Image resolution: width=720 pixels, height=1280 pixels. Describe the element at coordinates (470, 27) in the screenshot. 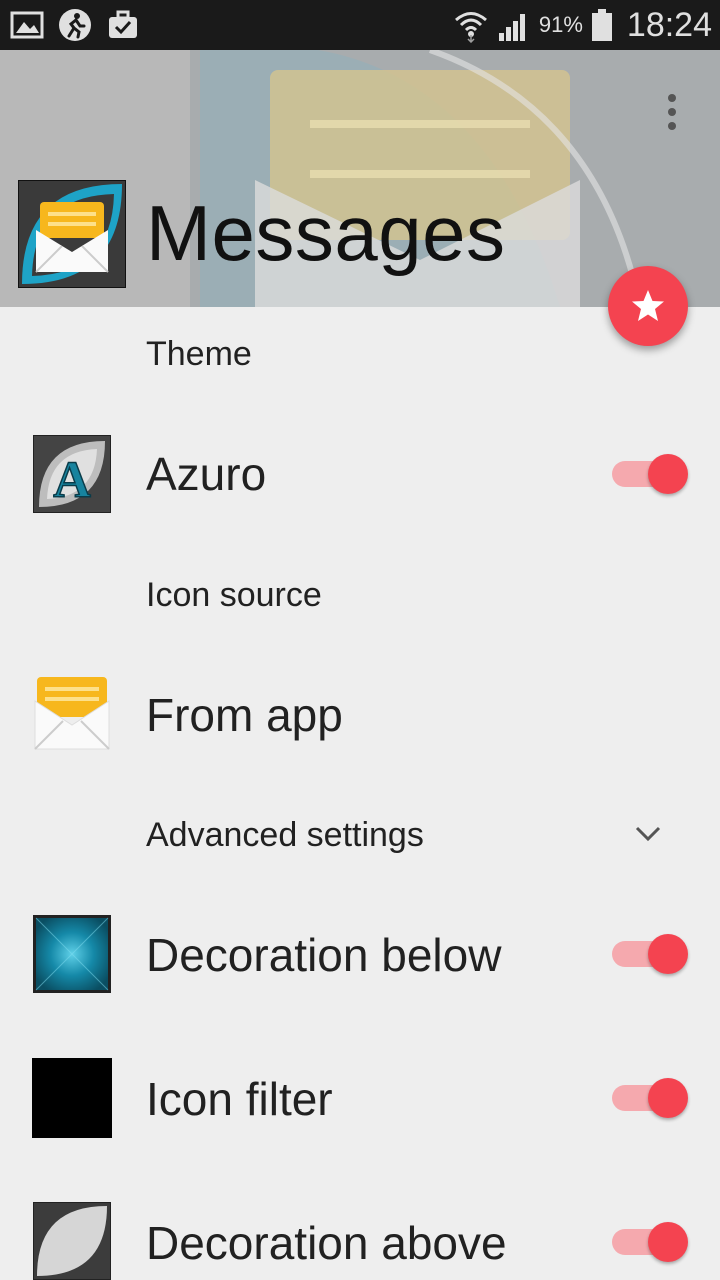

I see `wifi-icon` at that location.